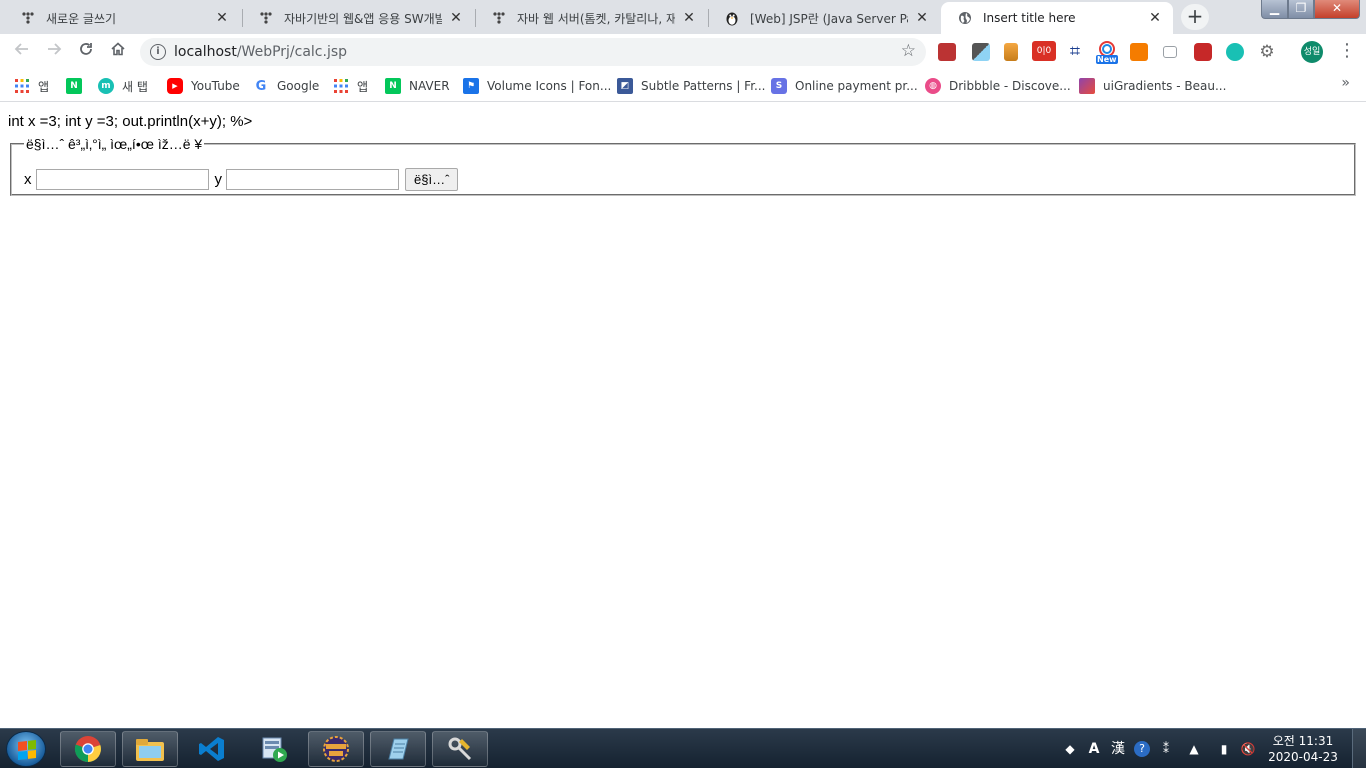 The width and height of the screenshot is (1366, 768). What do you see at coordinates (533, 52) in the screenshot?
I see `address-bar: i localhost/WebPrj/calc.jsp ☆` at bounding box center [533, 52].